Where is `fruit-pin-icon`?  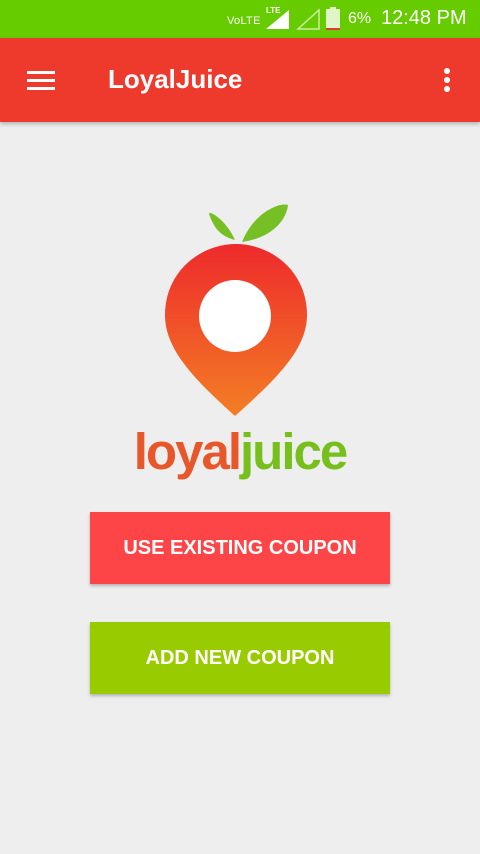
fruit-pin-icon is located at coordinates (236, 310).